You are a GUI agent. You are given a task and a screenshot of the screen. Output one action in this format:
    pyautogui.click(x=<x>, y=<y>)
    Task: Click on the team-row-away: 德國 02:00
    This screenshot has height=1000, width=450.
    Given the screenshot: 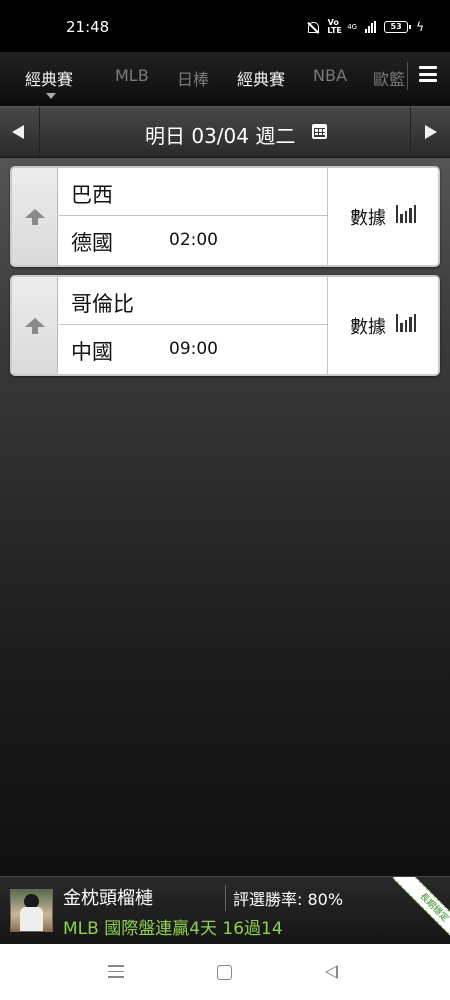 What is the action you would take?
    pyautogui.click(x=193, y=240)
    